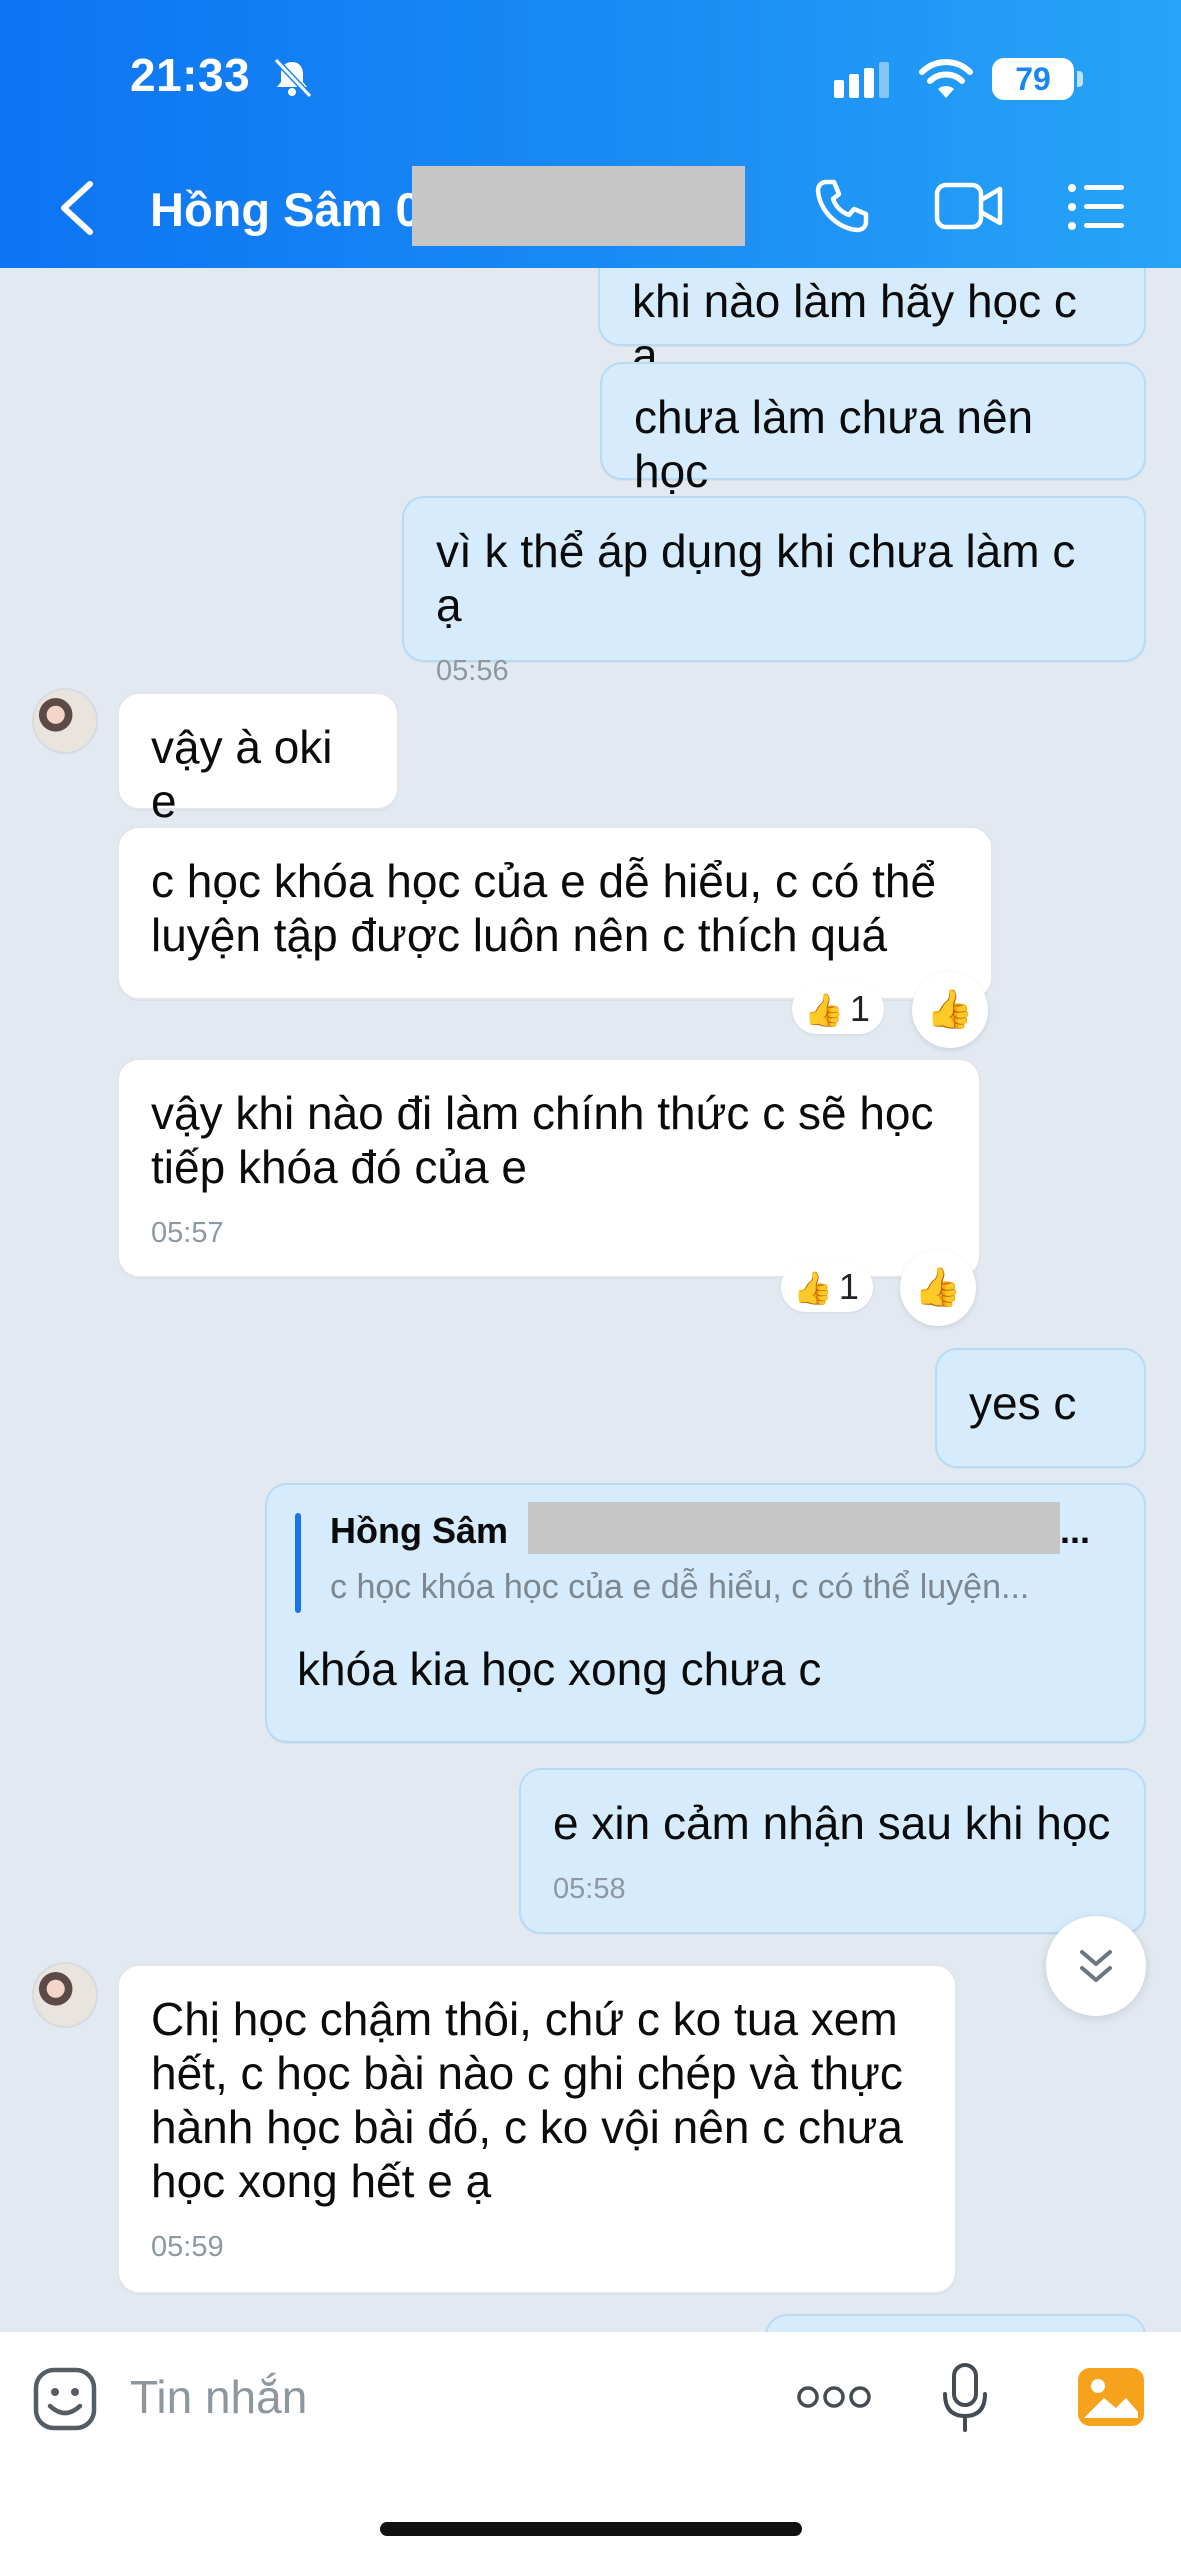 The width and height of the screenshot is (1181, 2560). I want to click on status-time: 21:33, so click(190, 75).